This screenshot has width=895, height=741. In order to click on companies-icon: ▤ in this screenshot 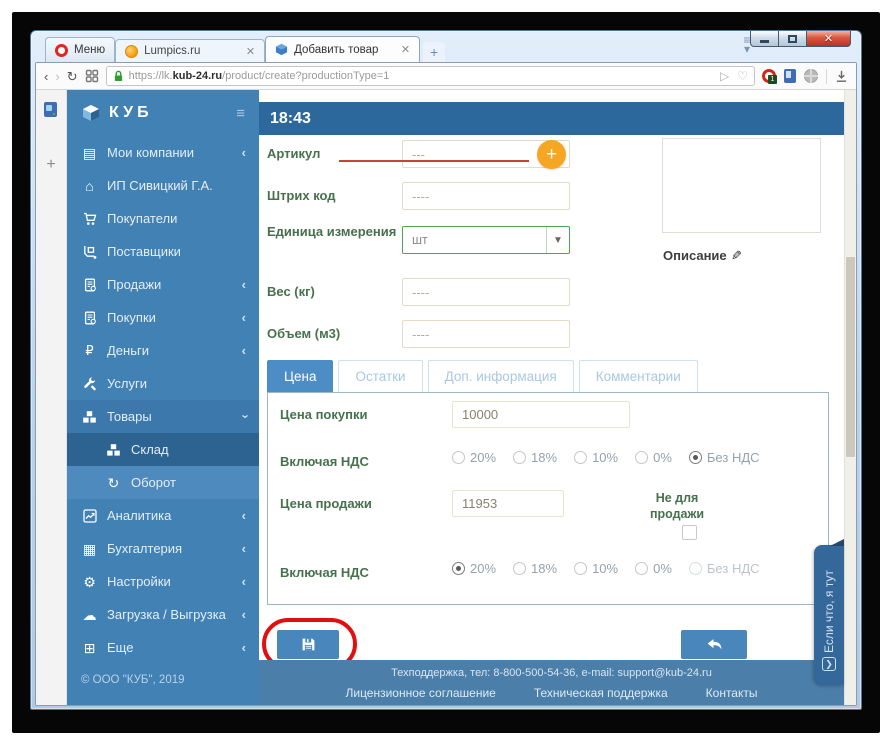, I will do `click(89, 152)`.